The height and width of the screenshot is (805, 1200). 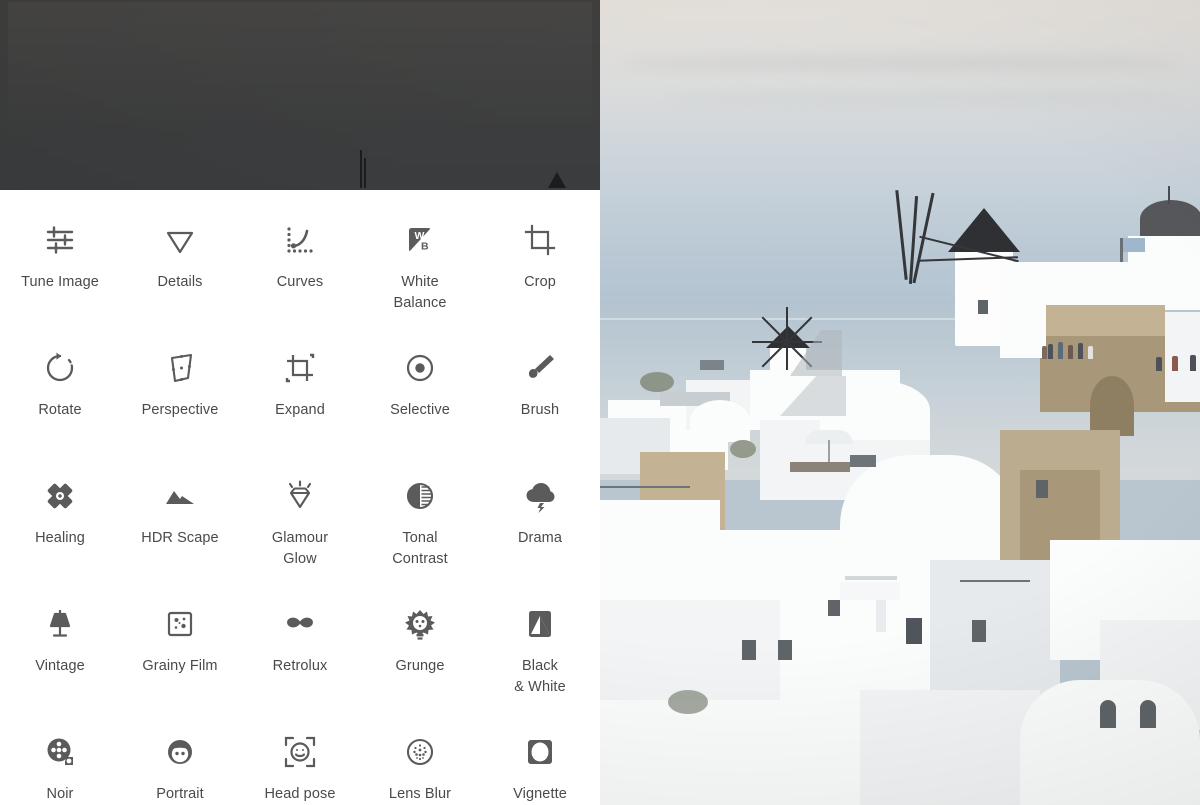 What do you see at coordinates (300, 282) in the screenshot?
I see `tool-label: Curves` at bounding box center [300, 282].